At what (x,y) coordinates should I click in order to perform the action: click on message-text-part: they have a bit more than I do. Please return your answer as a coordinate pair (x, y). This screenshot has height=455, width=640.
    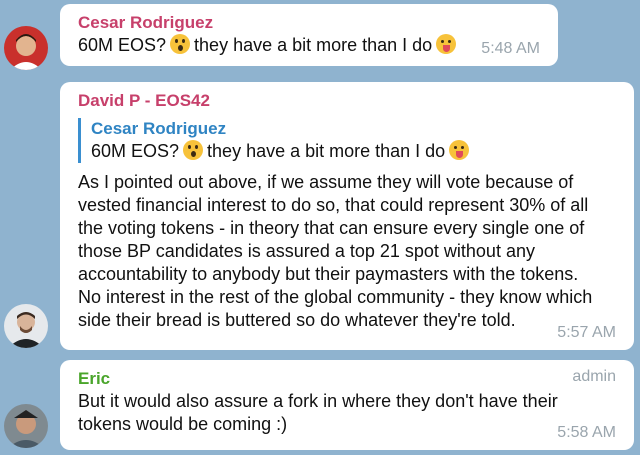
    Looking at the image, I should click on (313, 45).